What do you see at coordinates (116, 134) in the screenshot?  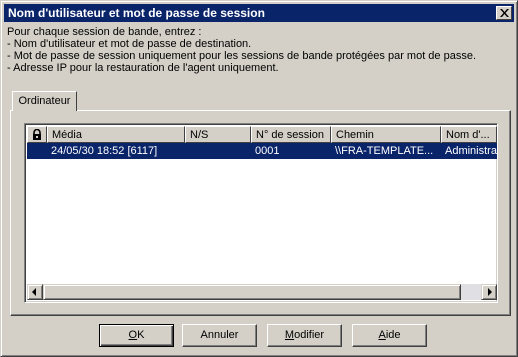 I see `column-header-media: Média` at bounding box center [116, 134].